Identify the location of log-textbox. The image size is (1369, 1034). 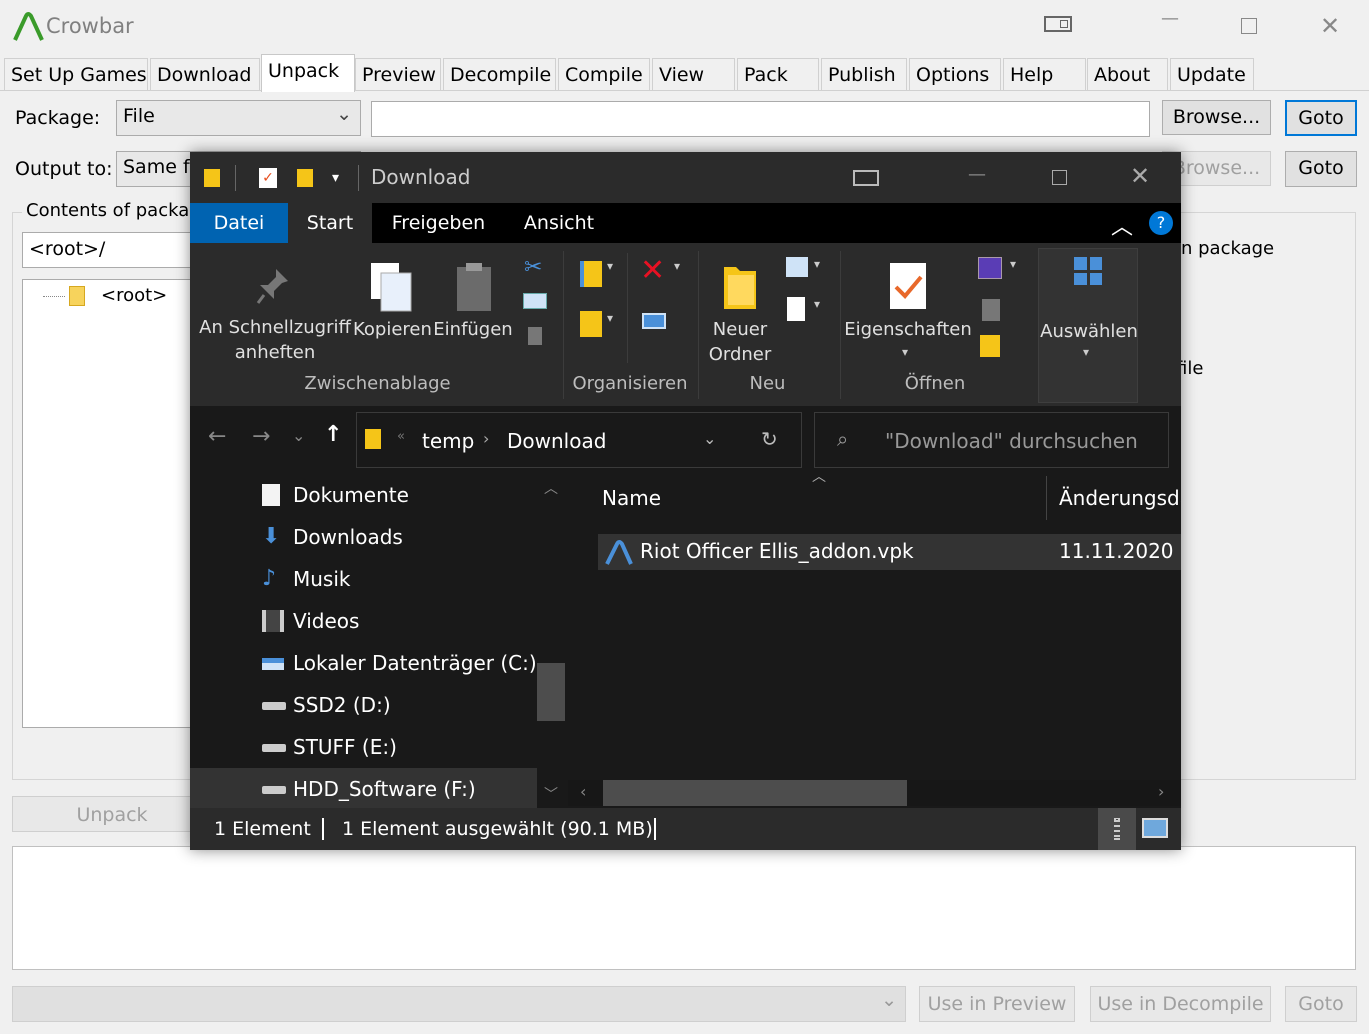
(684, 908).